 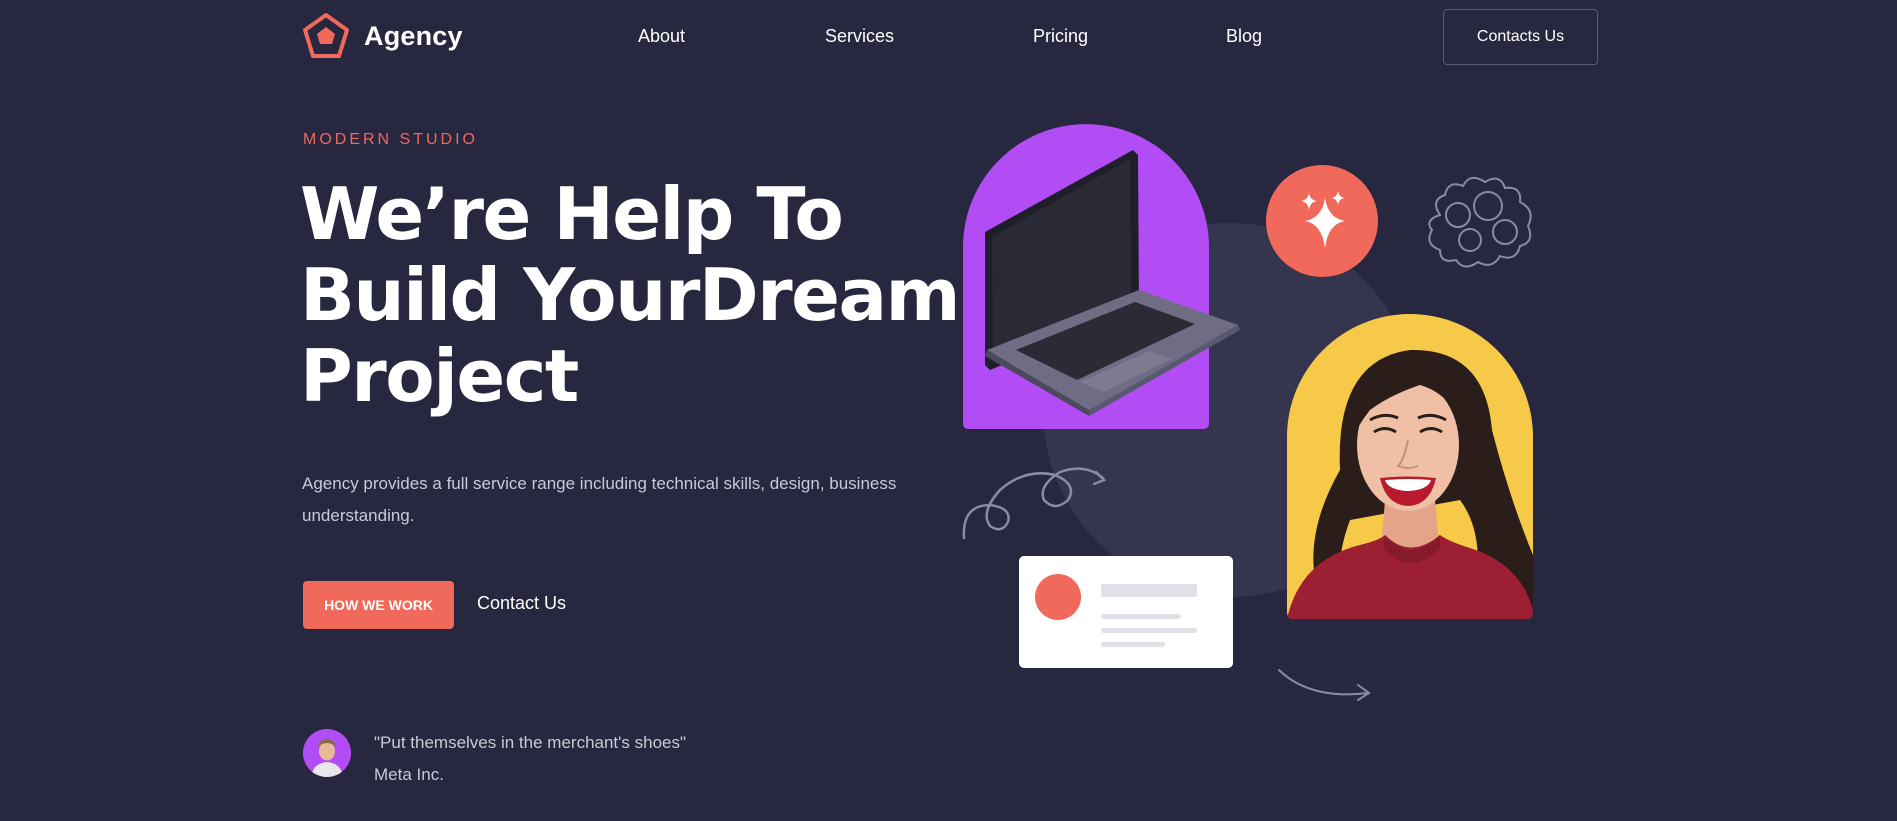 What do you see at coordinates (1322, 221) in the screenshot?
I see `sparkle-icon` at bounding box center [1322, 221].